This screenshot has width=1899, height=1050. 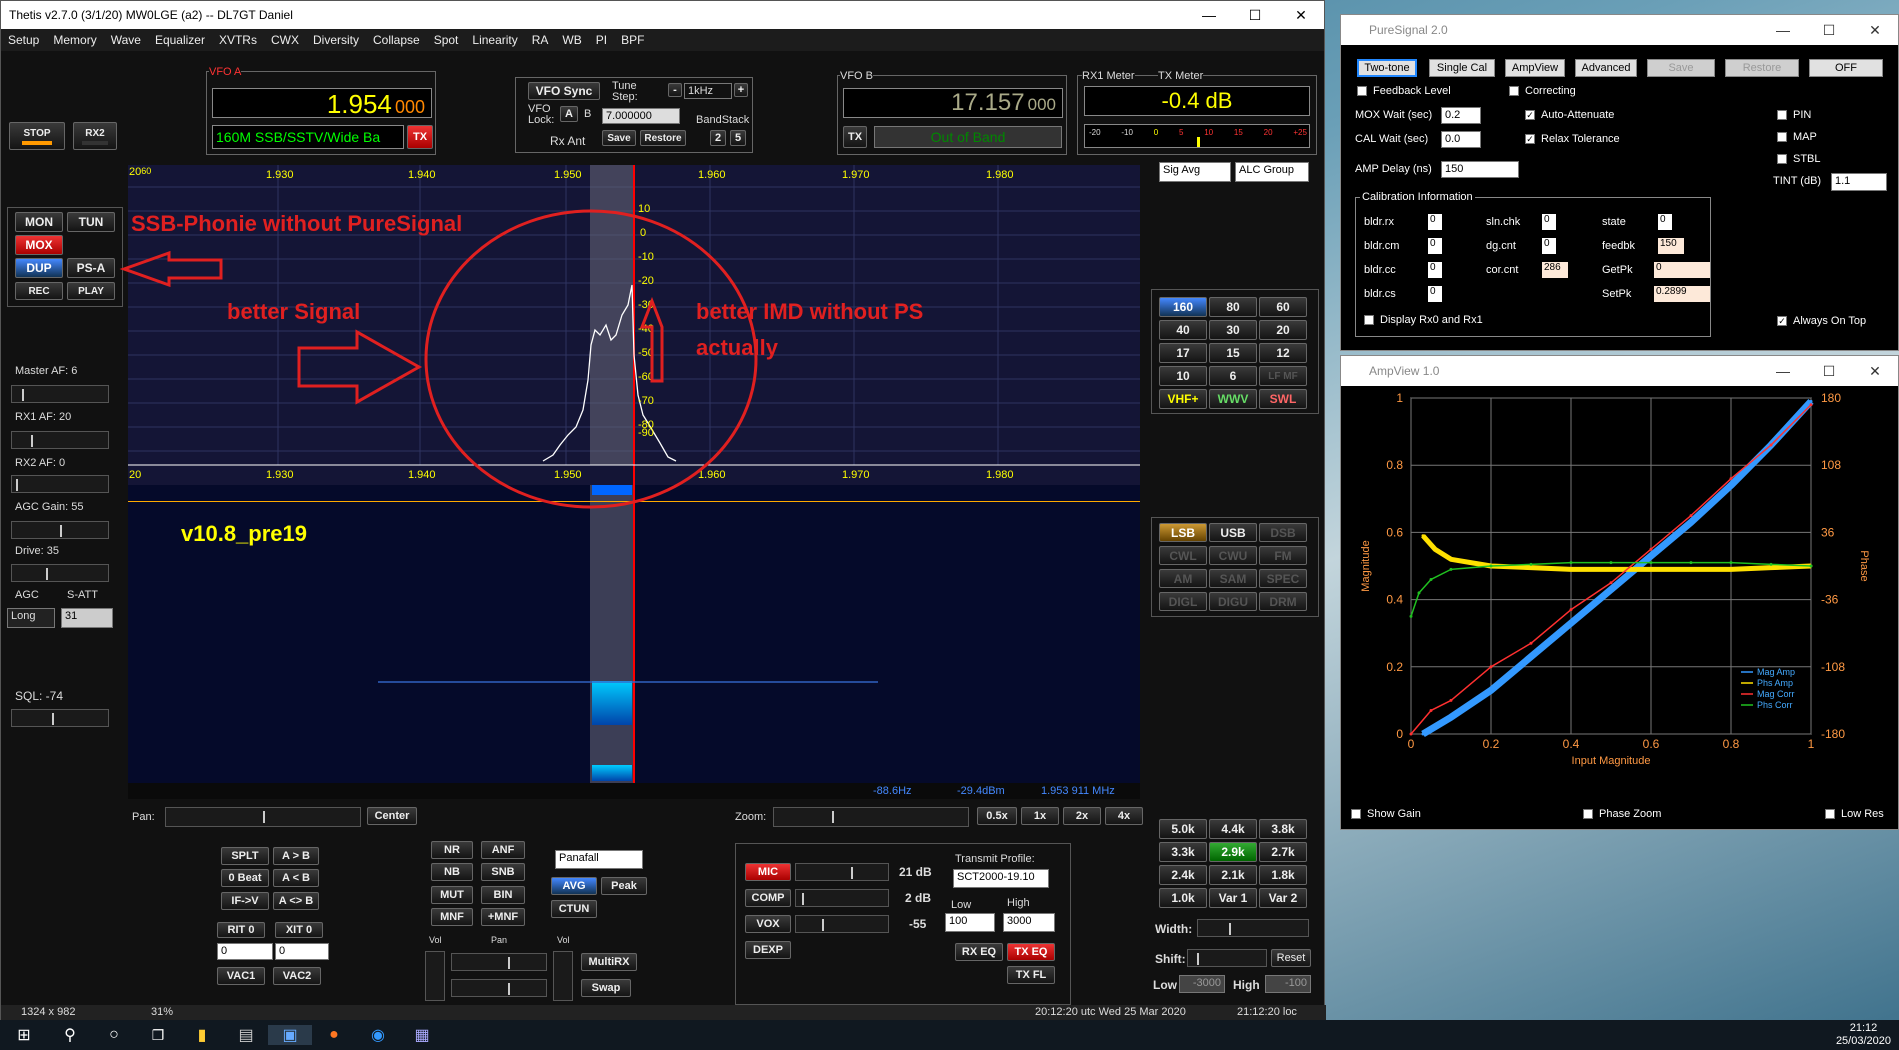 What do you see at coordinates (1283, 875) in the screenshot?
I see `filter-1k8-button: 1.8k` at bounding box center [1283, 875].